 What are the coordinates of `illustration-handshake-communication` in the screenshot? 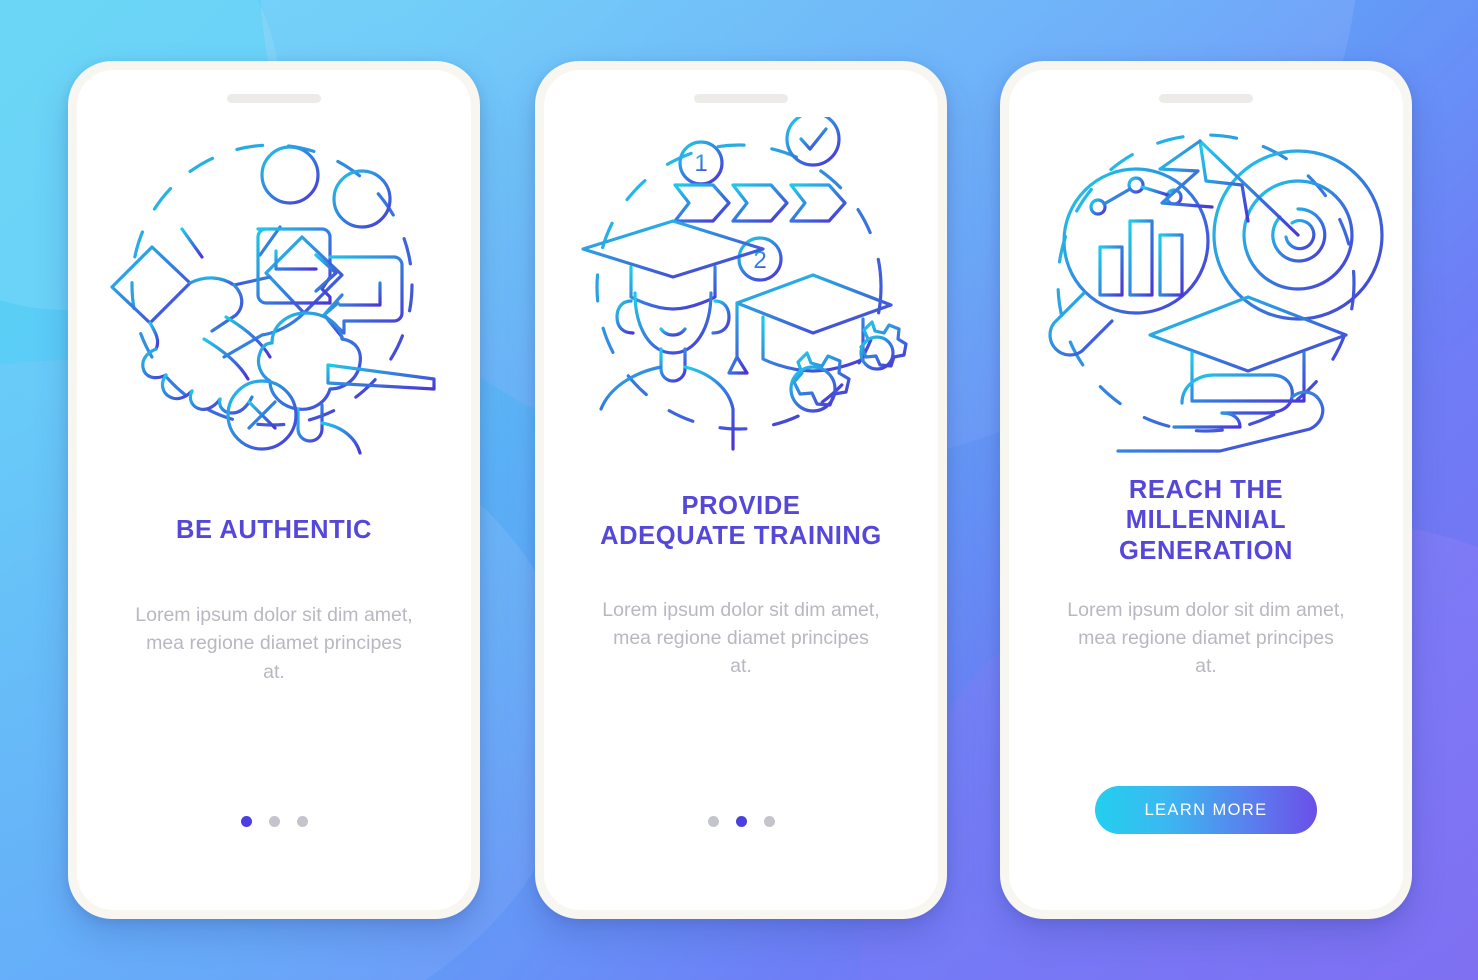 It's located at (274, 287).